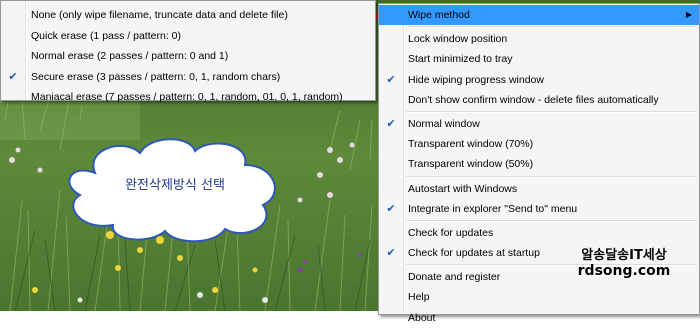 The height and width of the screenshot is (328, 700). I want to click on menu-item-label: Lock window position, so click(458, 39).